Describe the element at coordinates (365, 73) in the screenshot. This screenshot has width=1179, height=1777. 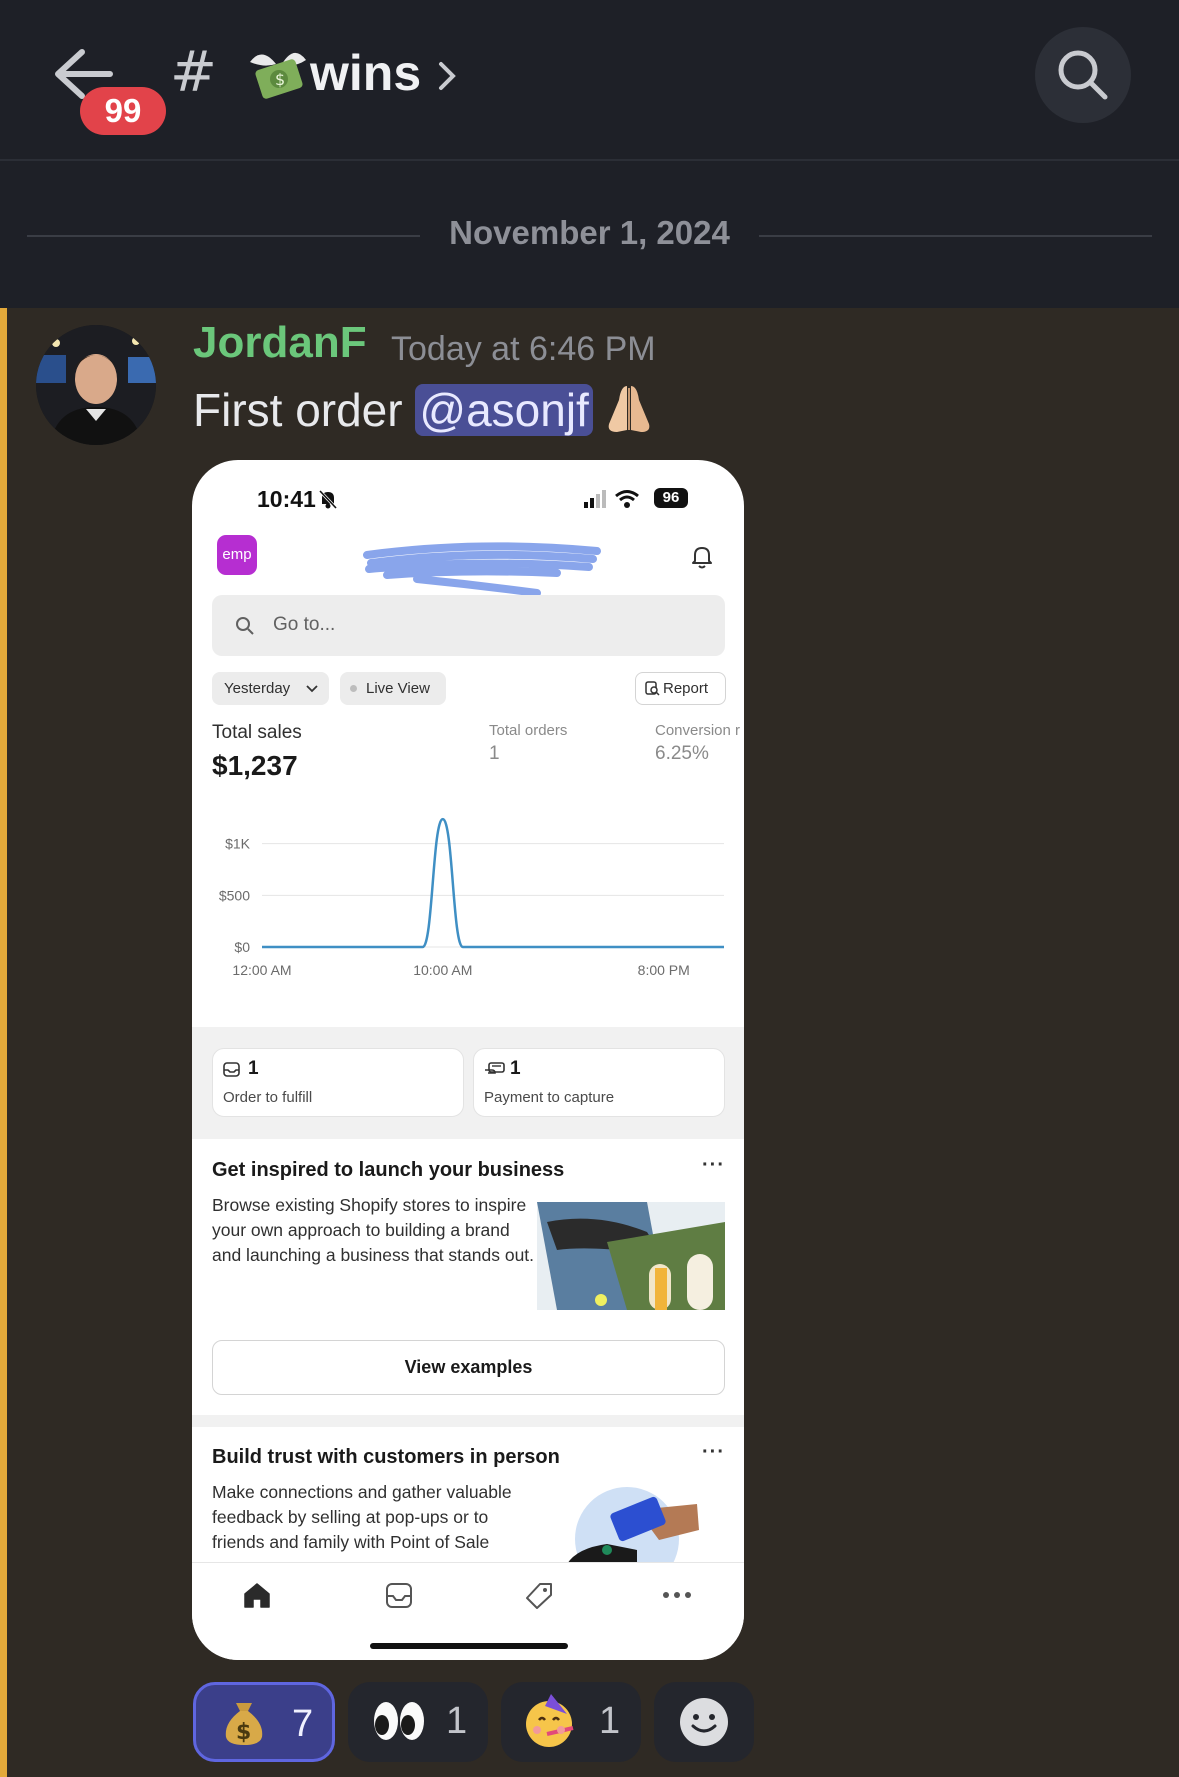
I see `channel-name: wins` at that location.